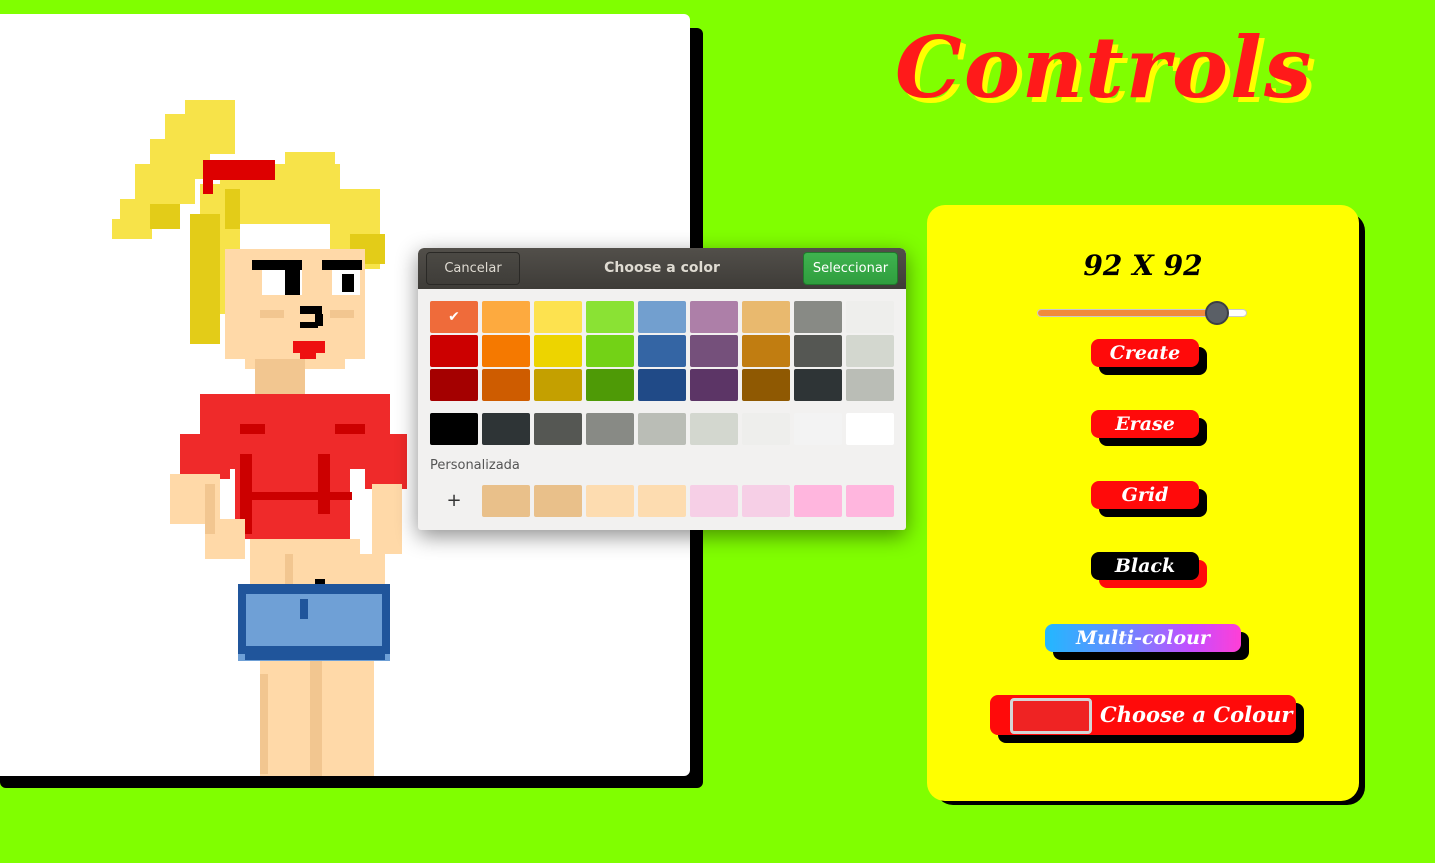  I want to click on black-button: Black, so click(1149, 570).